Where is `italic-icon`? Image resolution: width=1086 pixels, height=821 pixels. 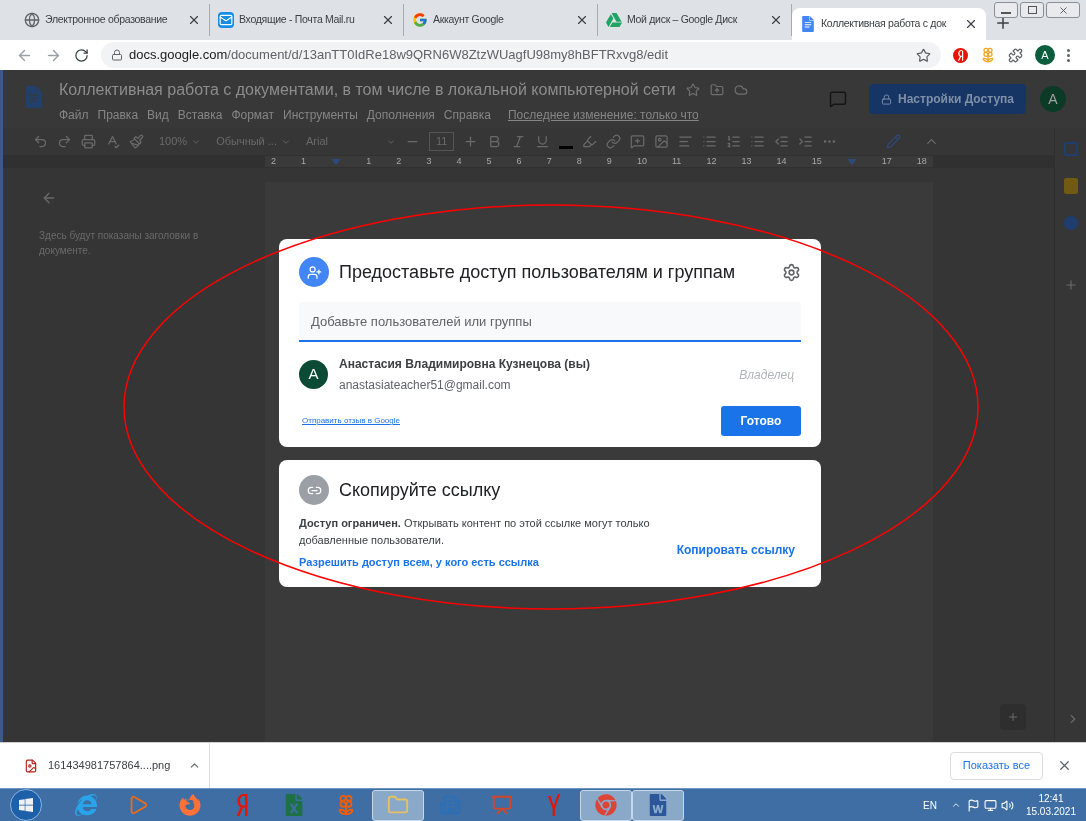 italic-icon is located at coordinates (519, 141).